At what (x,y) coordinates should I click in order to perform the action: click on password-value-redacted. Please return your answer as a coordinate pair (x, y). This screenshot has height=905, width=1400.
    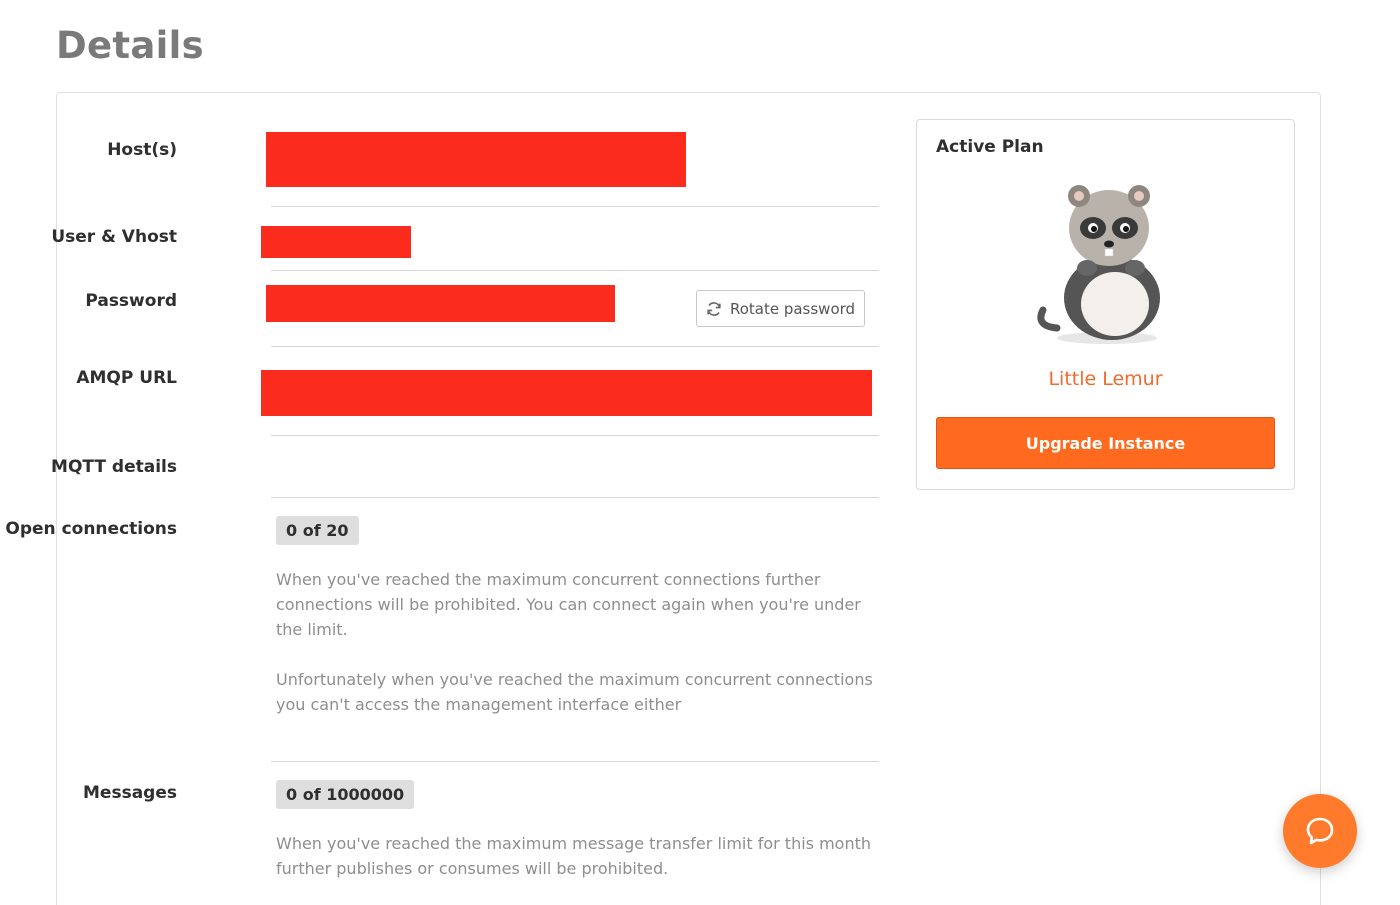
    Looking at the image, I should click on (440, 303).